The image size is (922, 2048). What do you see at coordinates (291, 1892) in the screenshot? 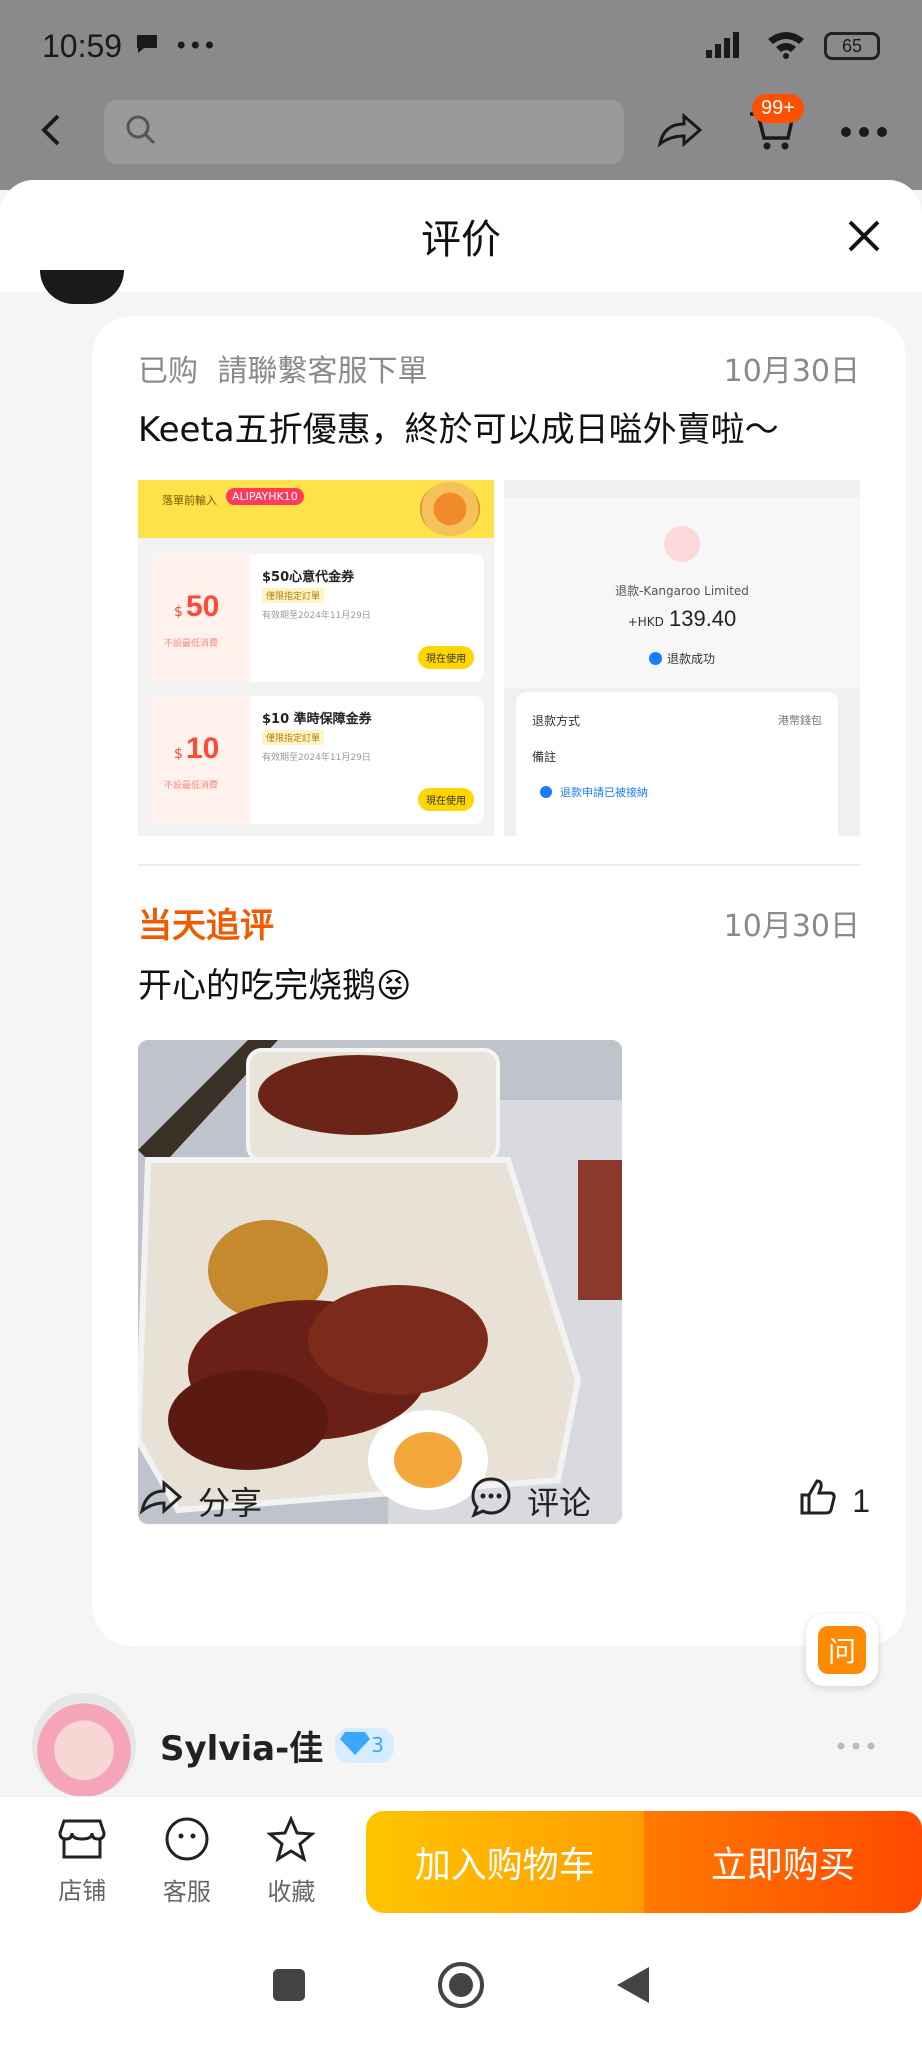
I see `favorite-label: 收藏` at bounding box center [291, 1892].